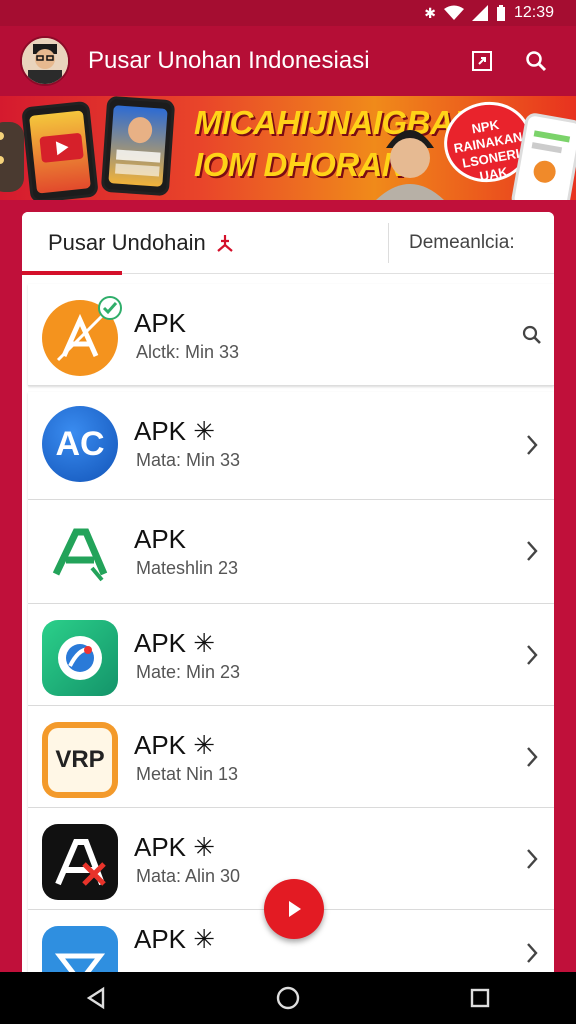 The width and height of the screenshot is (576, 1024). I want to click on open-external-button, so click(482, 61).